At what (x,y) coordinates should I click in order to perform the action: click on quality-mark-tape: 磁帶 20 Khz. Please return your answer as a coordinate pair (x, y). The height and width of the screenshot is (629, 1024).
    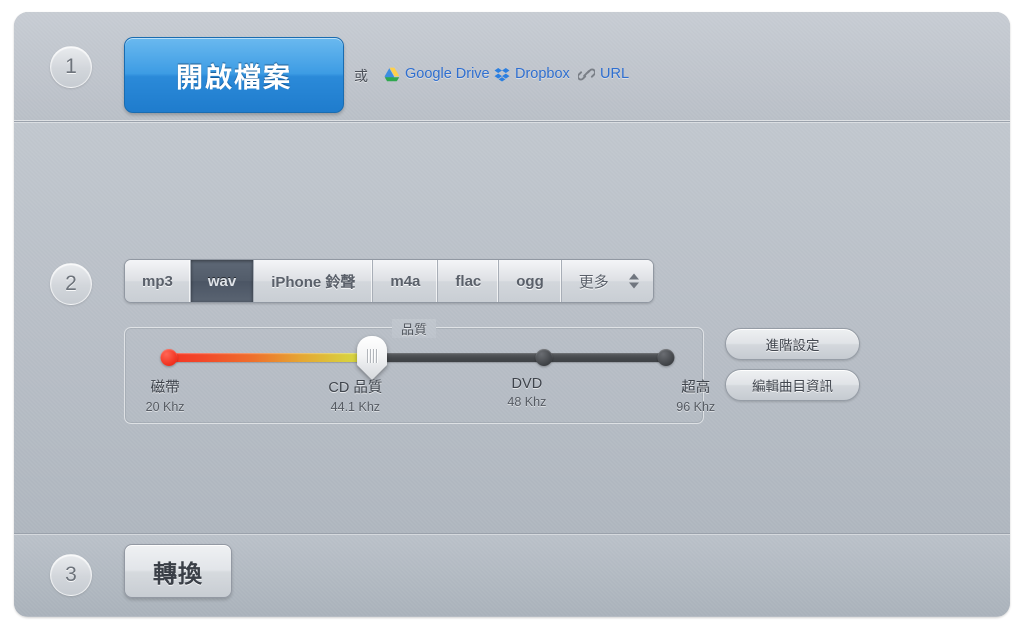
    Looking at the image, I should click on (165, 397).